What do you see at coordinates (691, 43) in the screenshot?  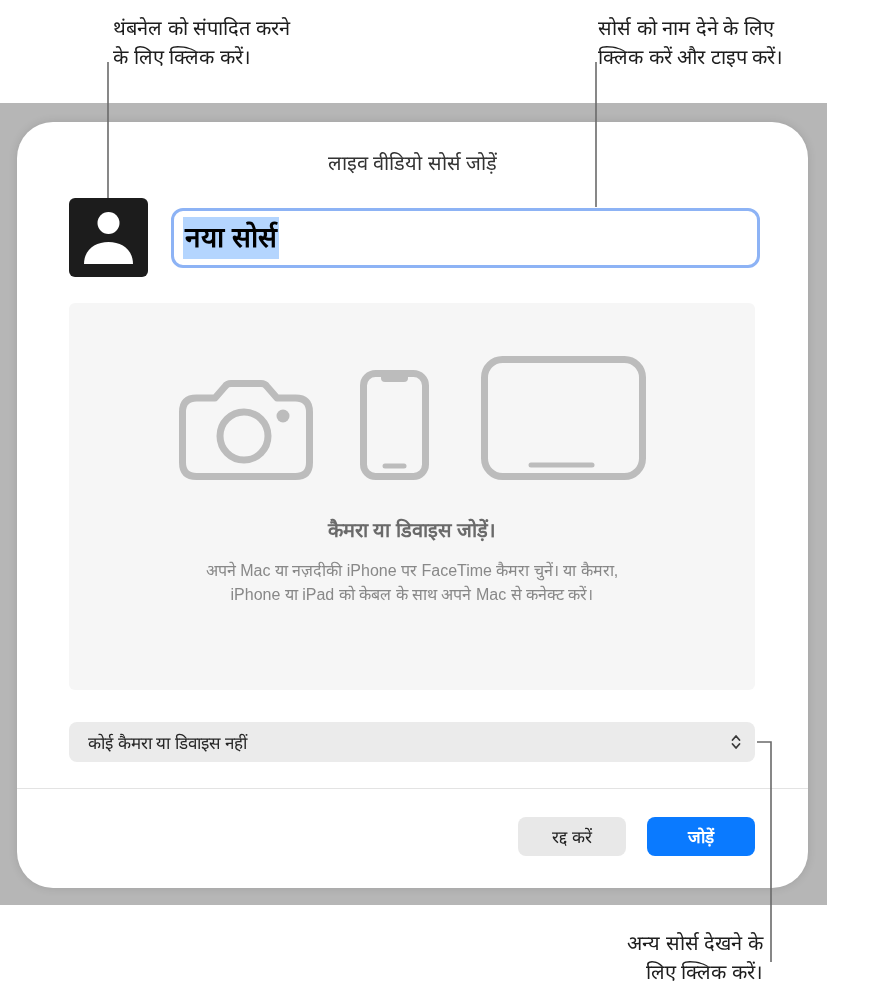 I see `callout-text: सोर्स को नाम देने के लिए क्लिक करें और टाइप करें।` at bounding box center [691, 43].